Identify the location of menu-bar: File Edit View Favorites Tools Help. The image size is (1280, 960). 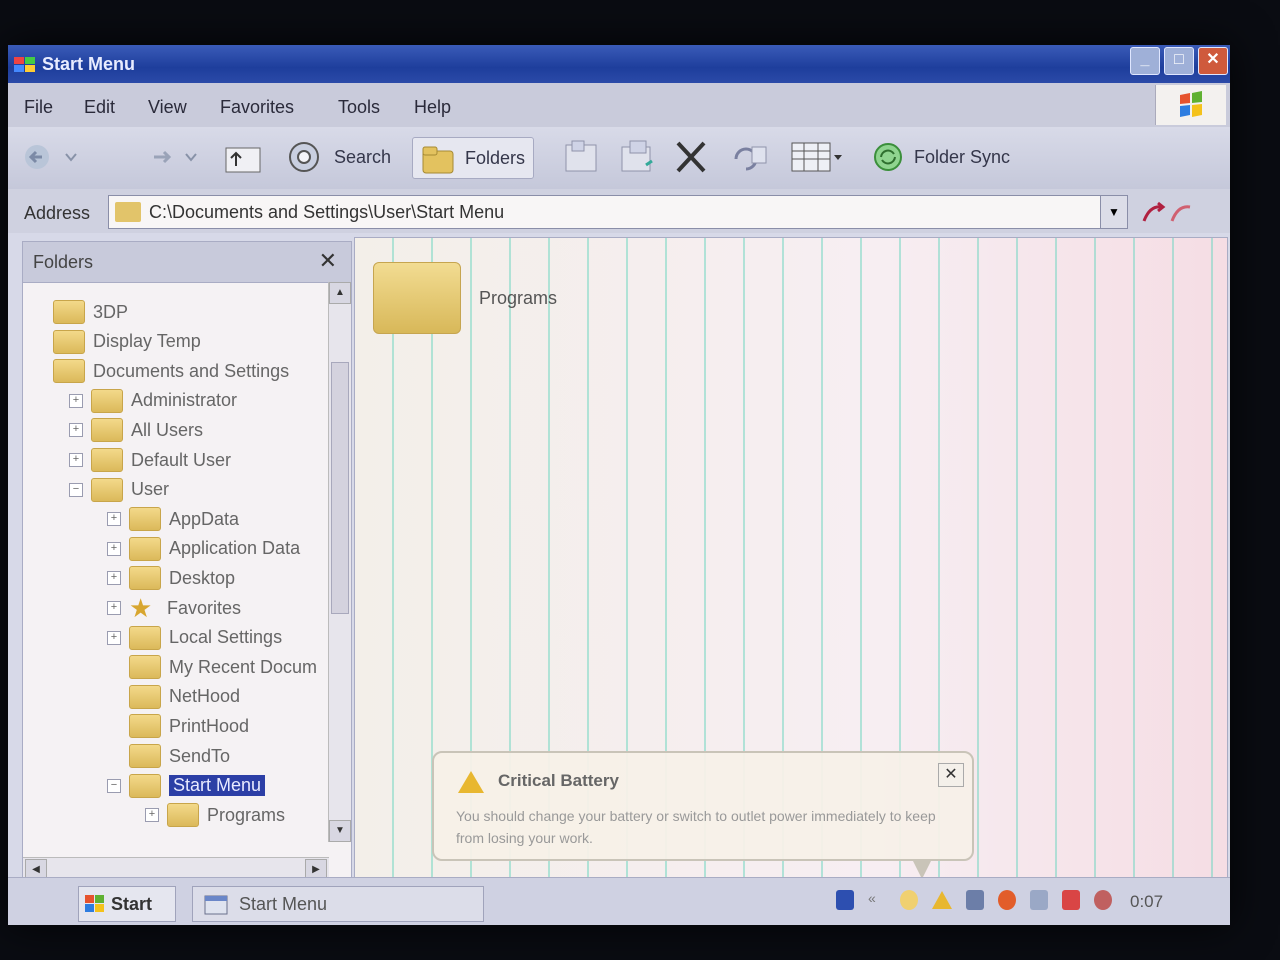
(619, 105).